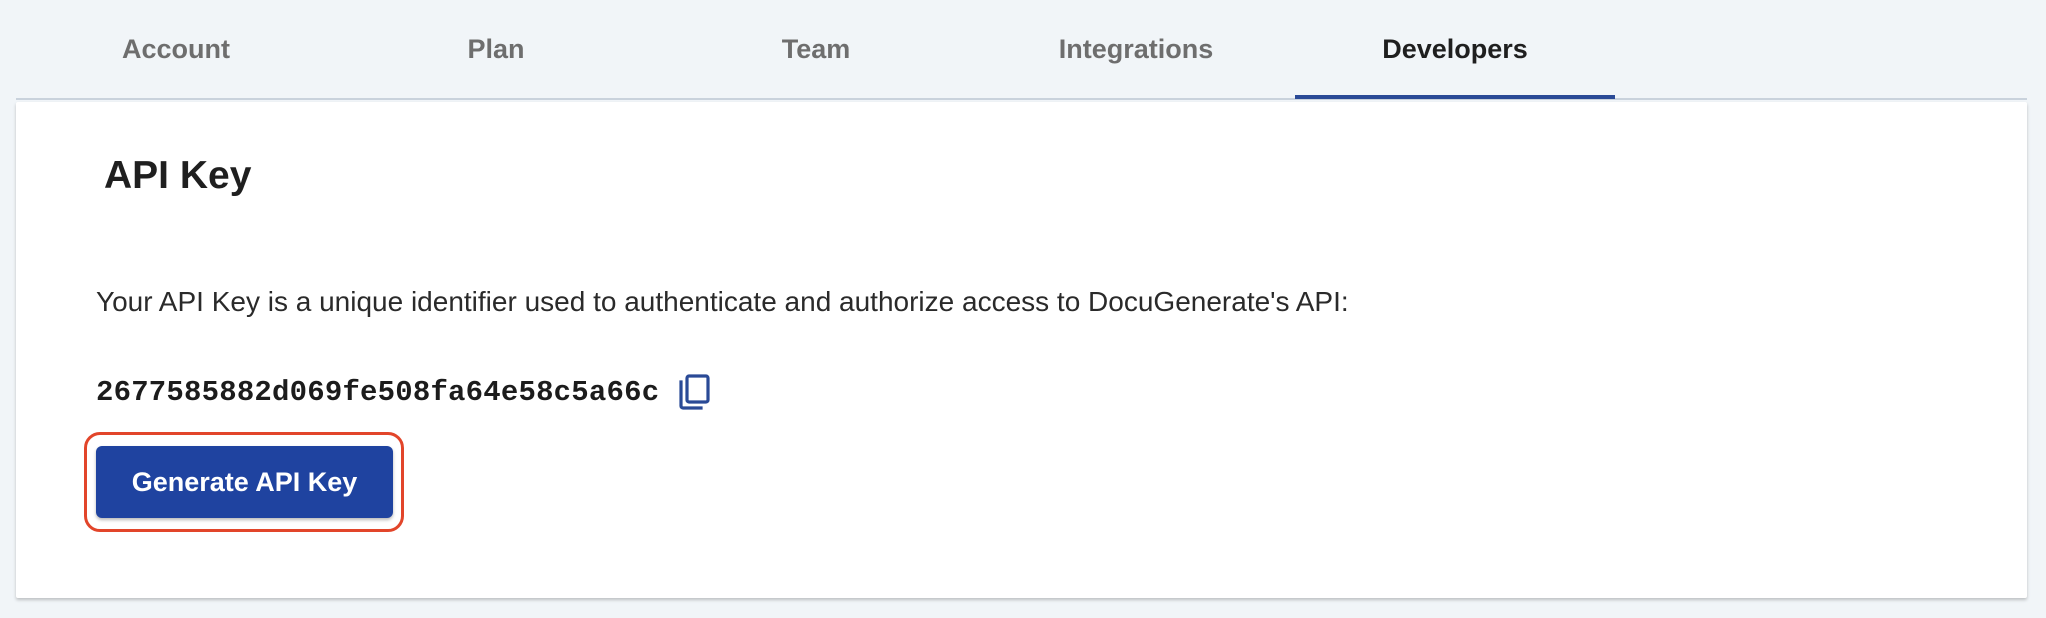 Image resolution: width=2046 pixels, height=618 pixels. I want to click on tab-developers: Developers, so click(1455, 50).